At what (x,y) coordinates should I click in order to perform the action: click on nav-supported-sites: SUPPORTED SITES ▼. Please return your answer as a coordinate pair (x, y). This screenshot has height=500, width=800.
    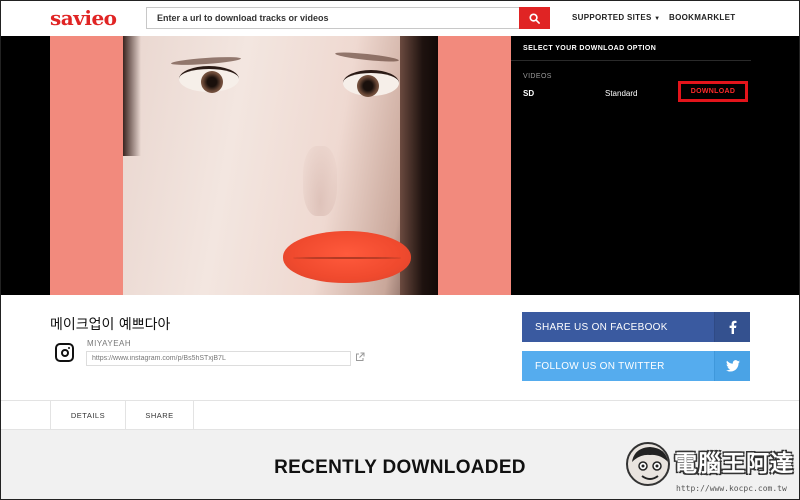
    Looking at the image, I should click on (616, 17).